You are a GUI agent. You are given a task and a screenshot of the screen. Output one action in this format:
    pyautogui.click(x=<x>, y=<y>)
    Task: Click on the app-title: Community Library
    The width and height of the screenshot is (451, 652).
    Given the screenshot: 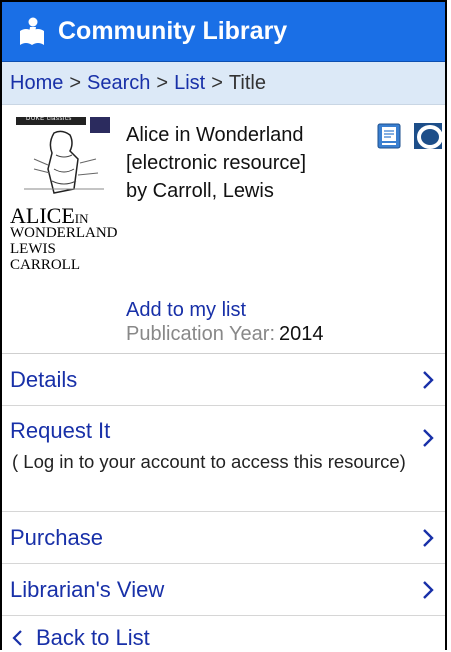 What is the action you would take?
    pyautogui.click(x=173, y=31)
    